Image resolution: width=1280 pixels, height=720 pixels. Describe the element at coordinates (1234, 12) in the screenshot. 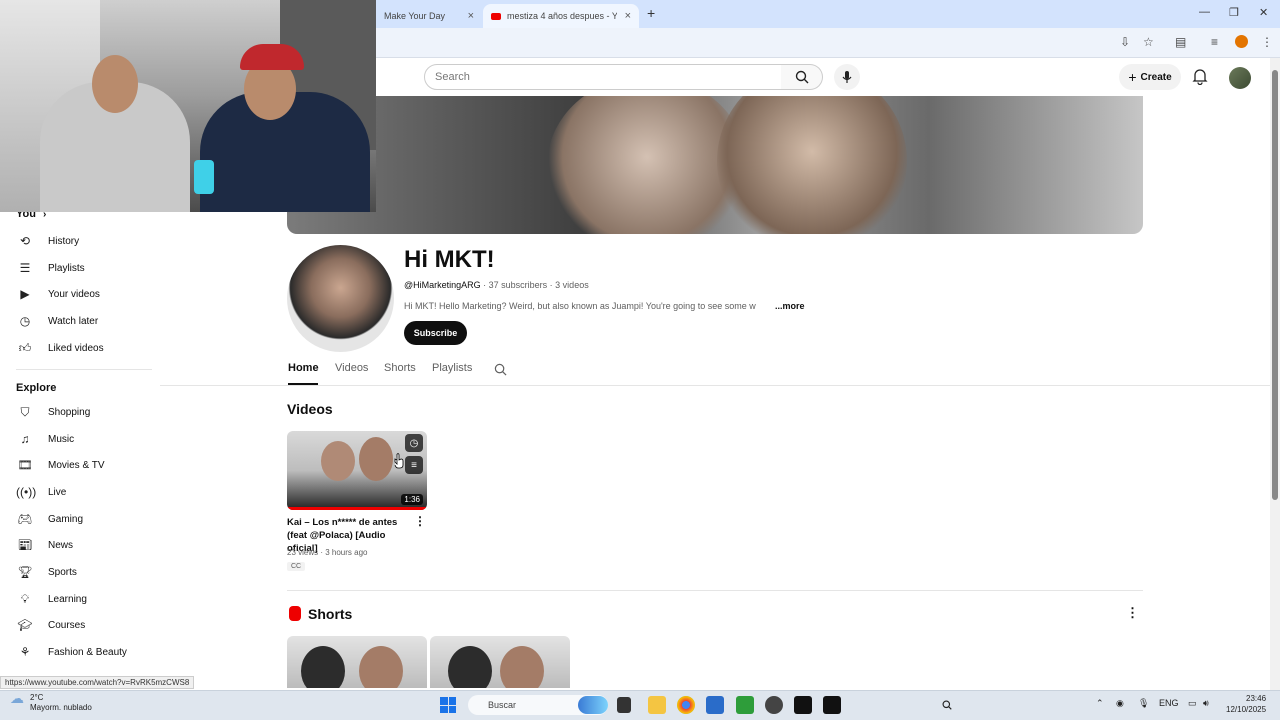

I see `maximize-icon: ❐` at that location.